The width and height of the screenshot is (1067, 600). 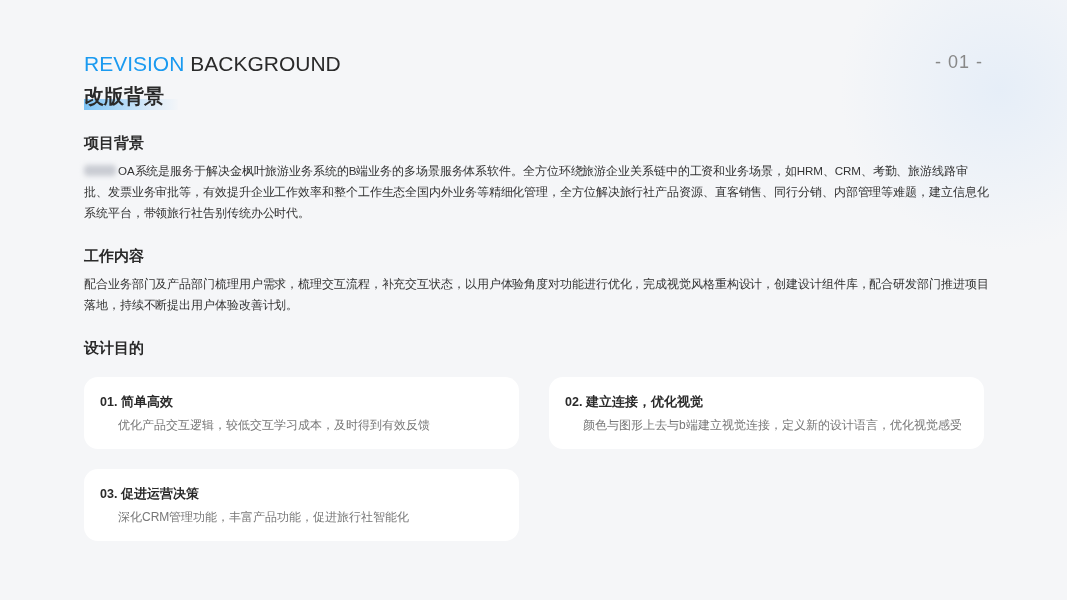 What do you see at coordinates (114, 348) in the screenshot?
I see `section-heading: 设计目的` at bounding box center [114, 348].